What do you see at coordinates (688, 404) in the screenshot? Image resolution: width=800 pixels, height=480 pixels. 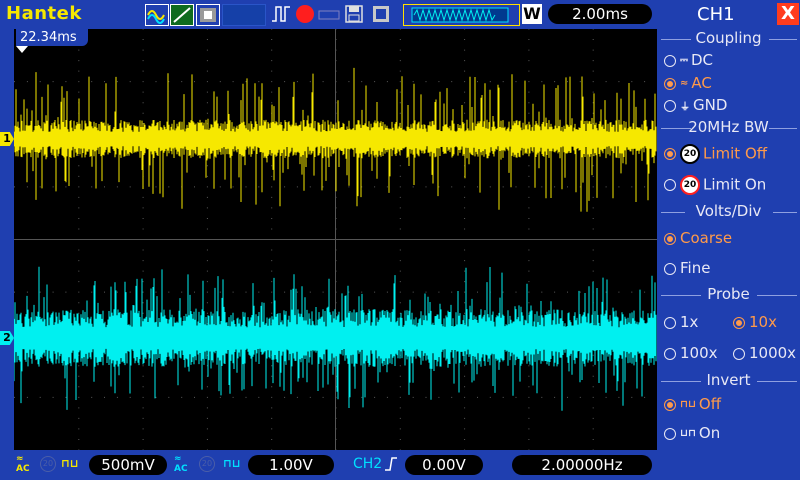 I see `invert-off-icon: ⊓⊔` at bounding box center [688, 404].